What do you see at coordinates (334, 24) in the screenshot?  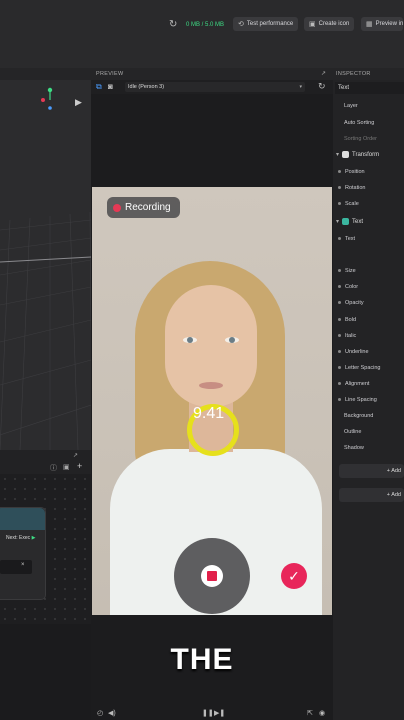 I see `create-icon-label: Create icon` at bounding box center [334, 24].